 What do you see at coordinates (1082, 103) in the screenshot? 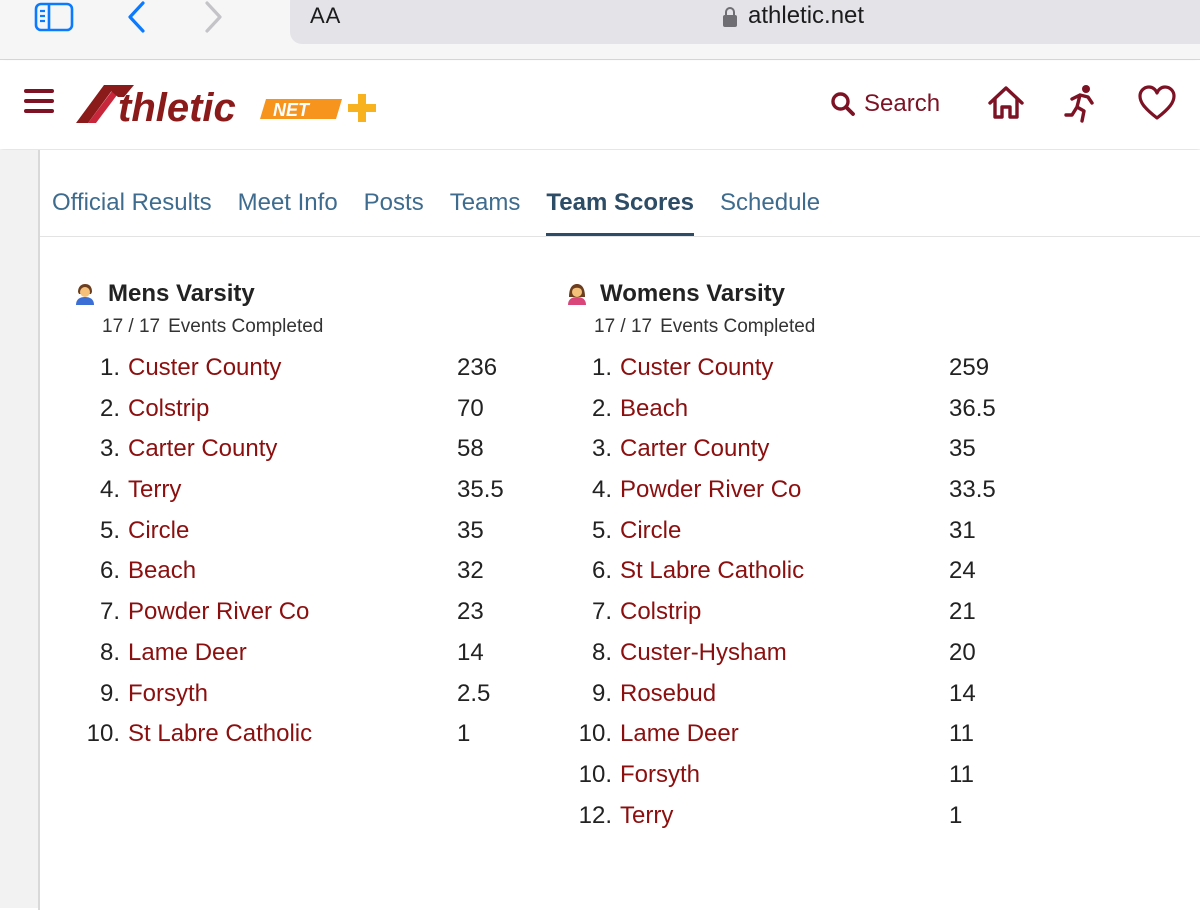
I see `running-icon` at bounding box center [1082, 103].